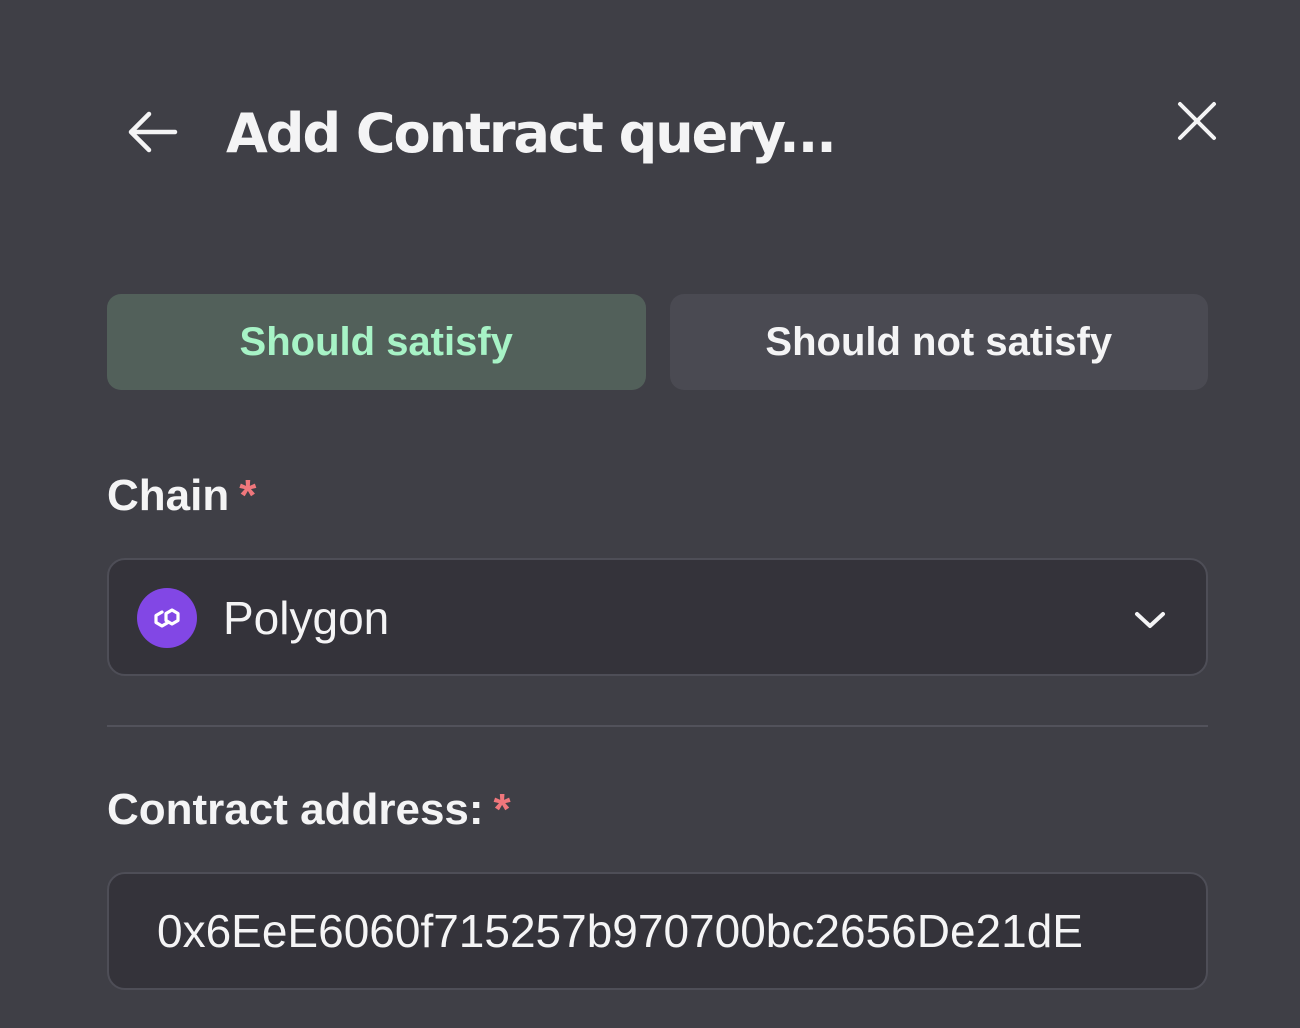  Describe the element at coordinates (1150, 620) in the screenshot. I see `chevron-down-icon` at that location.